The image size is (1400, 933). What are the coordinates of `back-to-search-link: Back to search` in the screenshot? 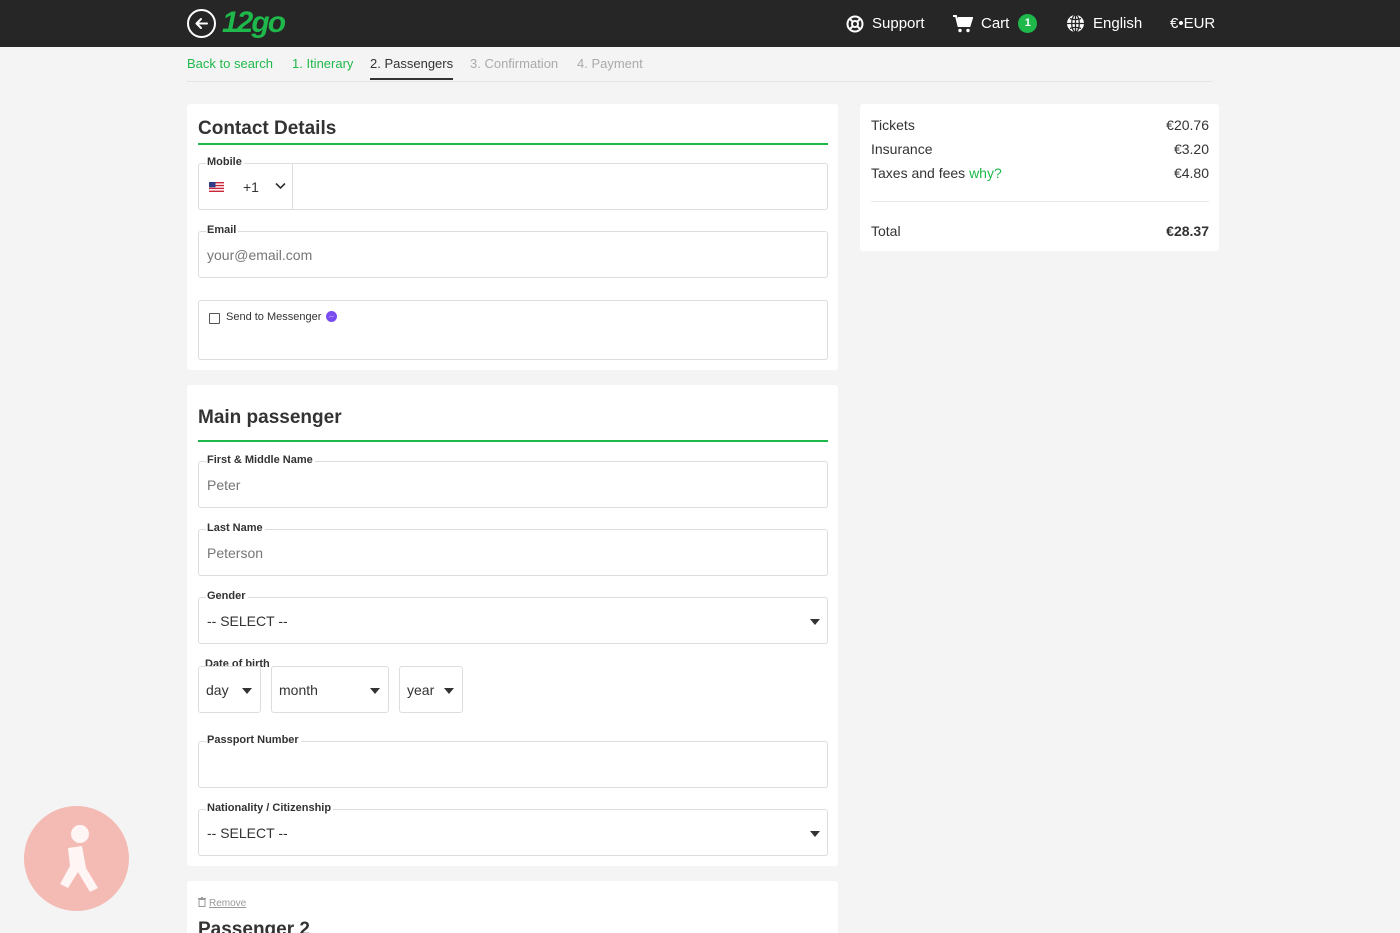 It's located at (230, 63).